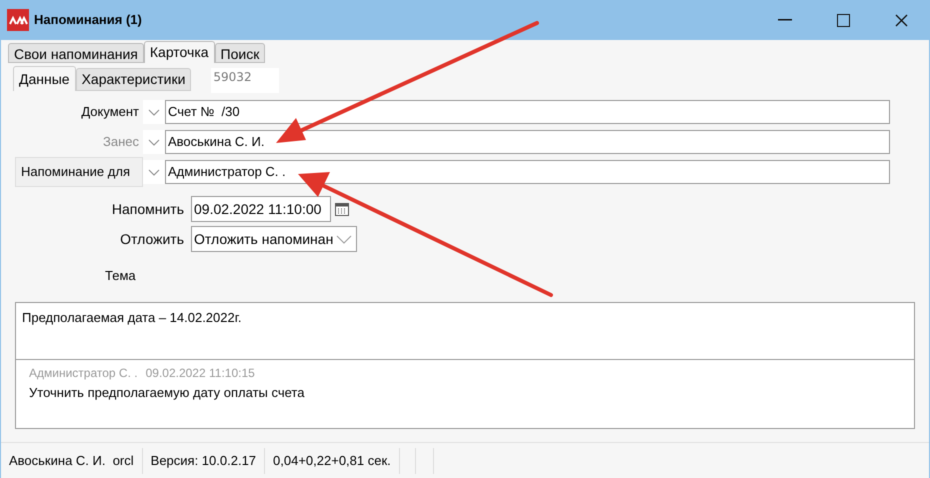 This screenshot has width=930, height=478. What do you see at coordinates (18, 20) in the screenshot?
I see `app-logo-icon` at bounding box center [18, 20].